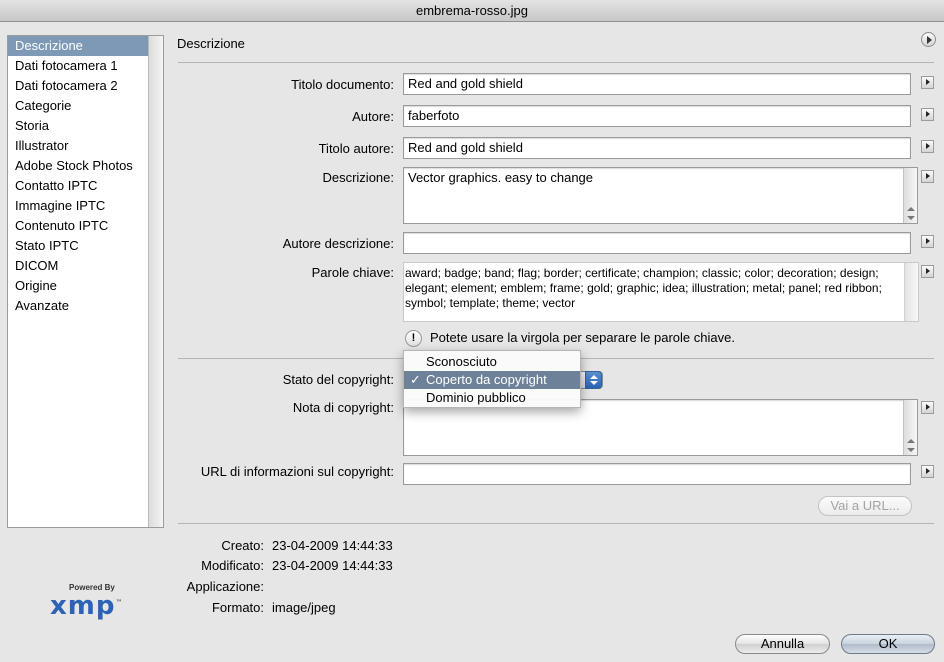  What do you see at coordinates (332, 565) in the screenshot?
I see `modified-value: 23-04-2009 14:44:33` at bounding box center [332, 565].